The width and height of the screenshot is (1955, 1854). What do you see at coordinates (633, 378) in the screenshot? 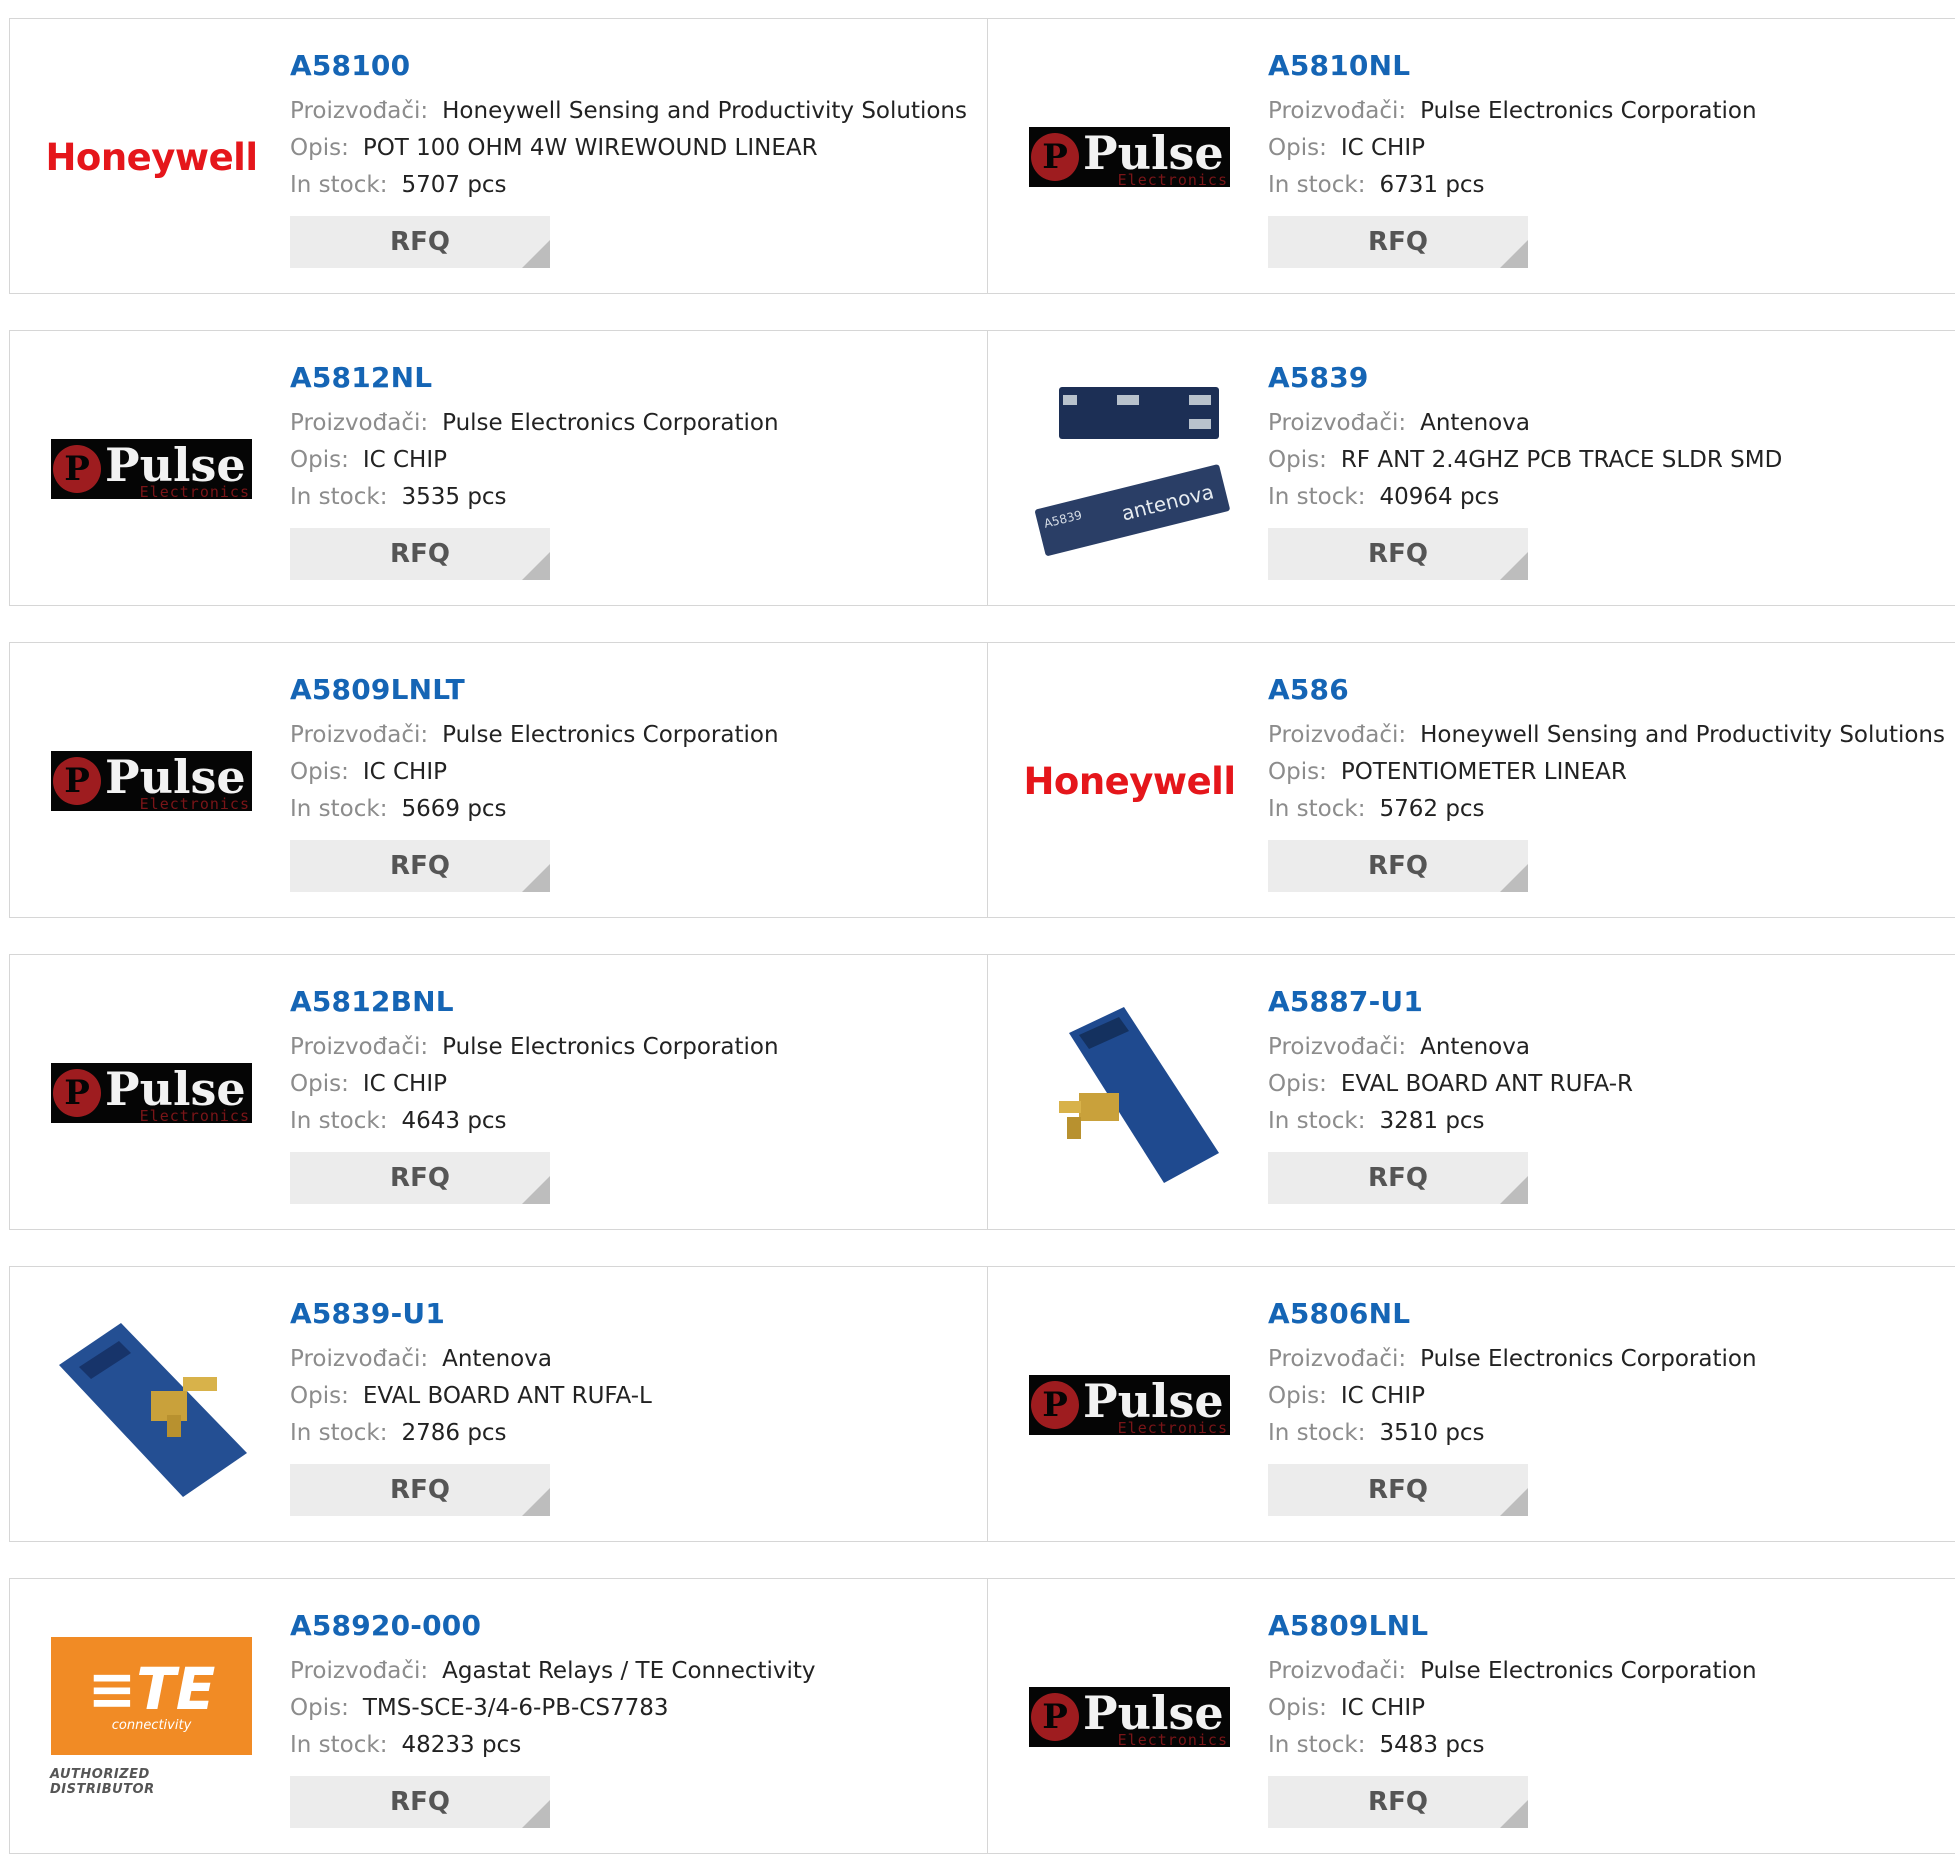
I see `part-number-link: A5812NL` at bounding box center [633, 378].